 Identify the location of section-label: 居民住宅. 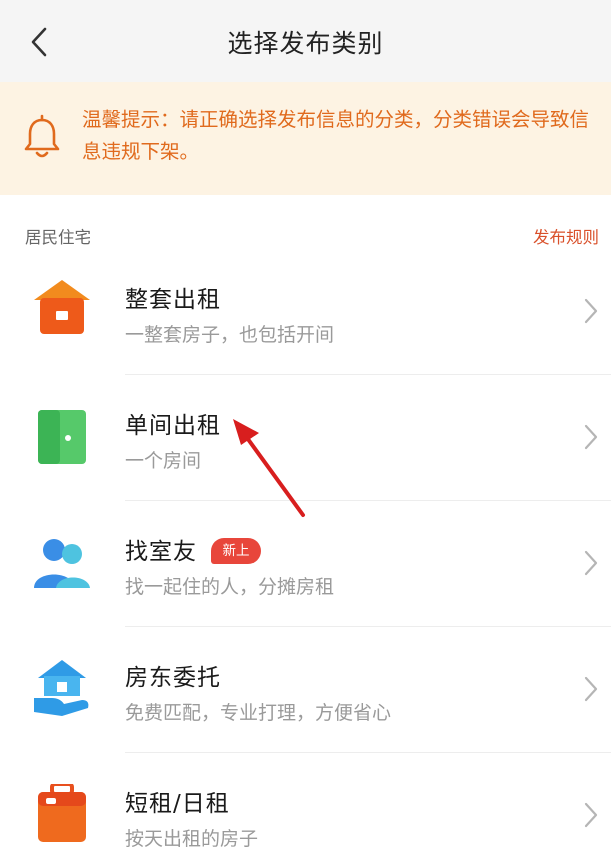
(58, 237).